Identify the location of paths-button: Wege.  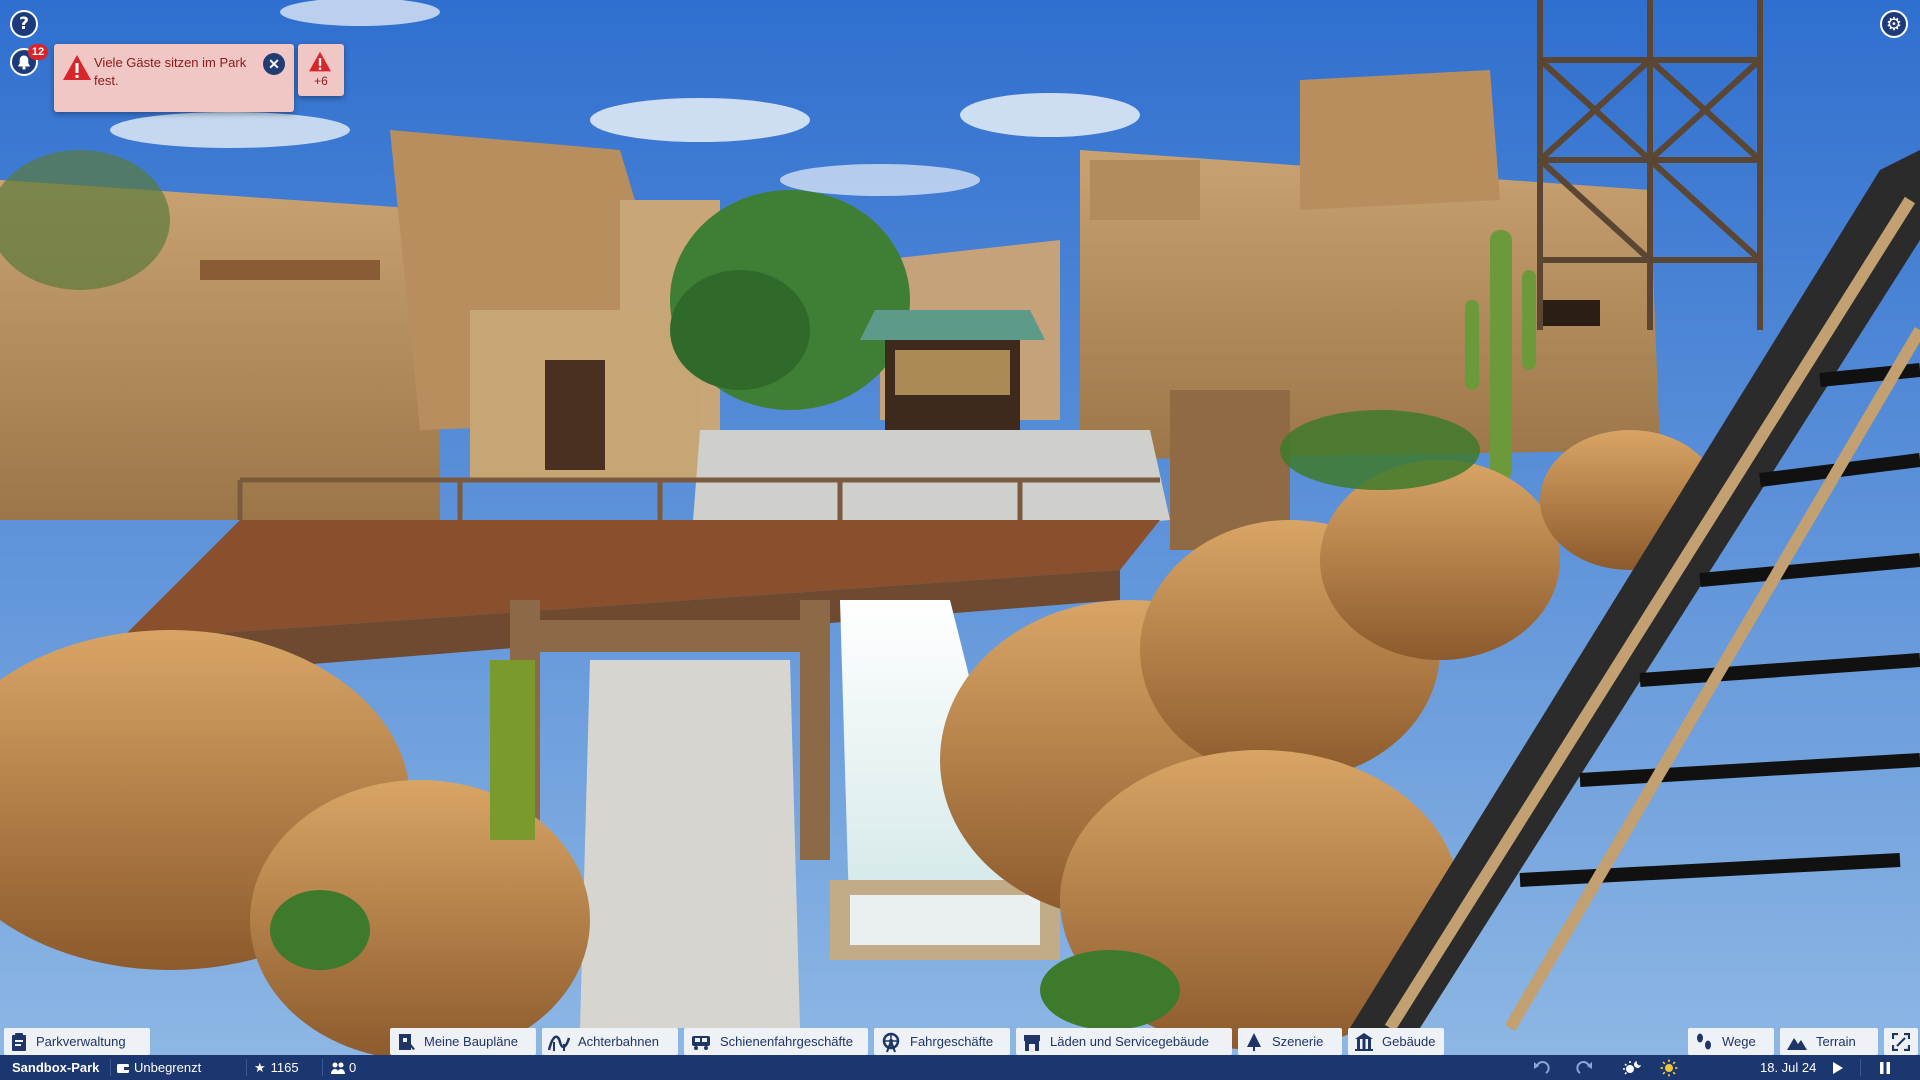
(1731, 1041).